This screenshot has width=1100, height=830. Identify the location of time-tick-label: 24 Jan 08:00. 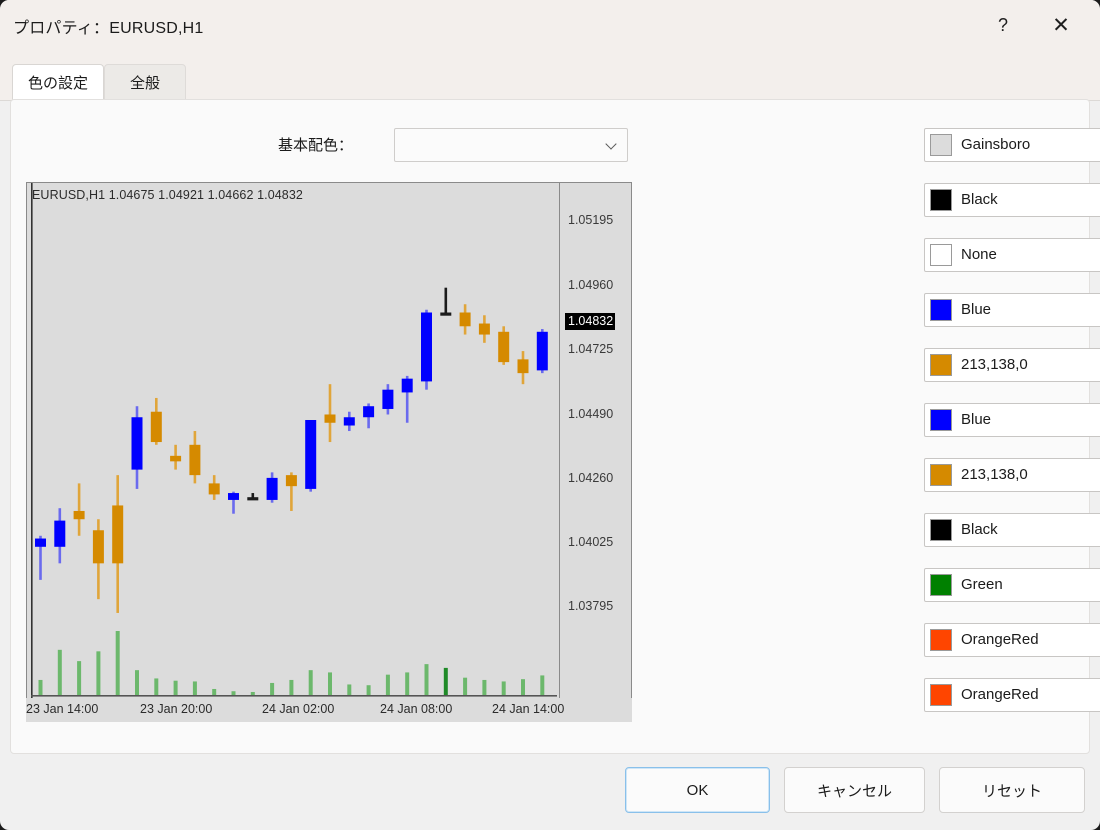
(416, 709).